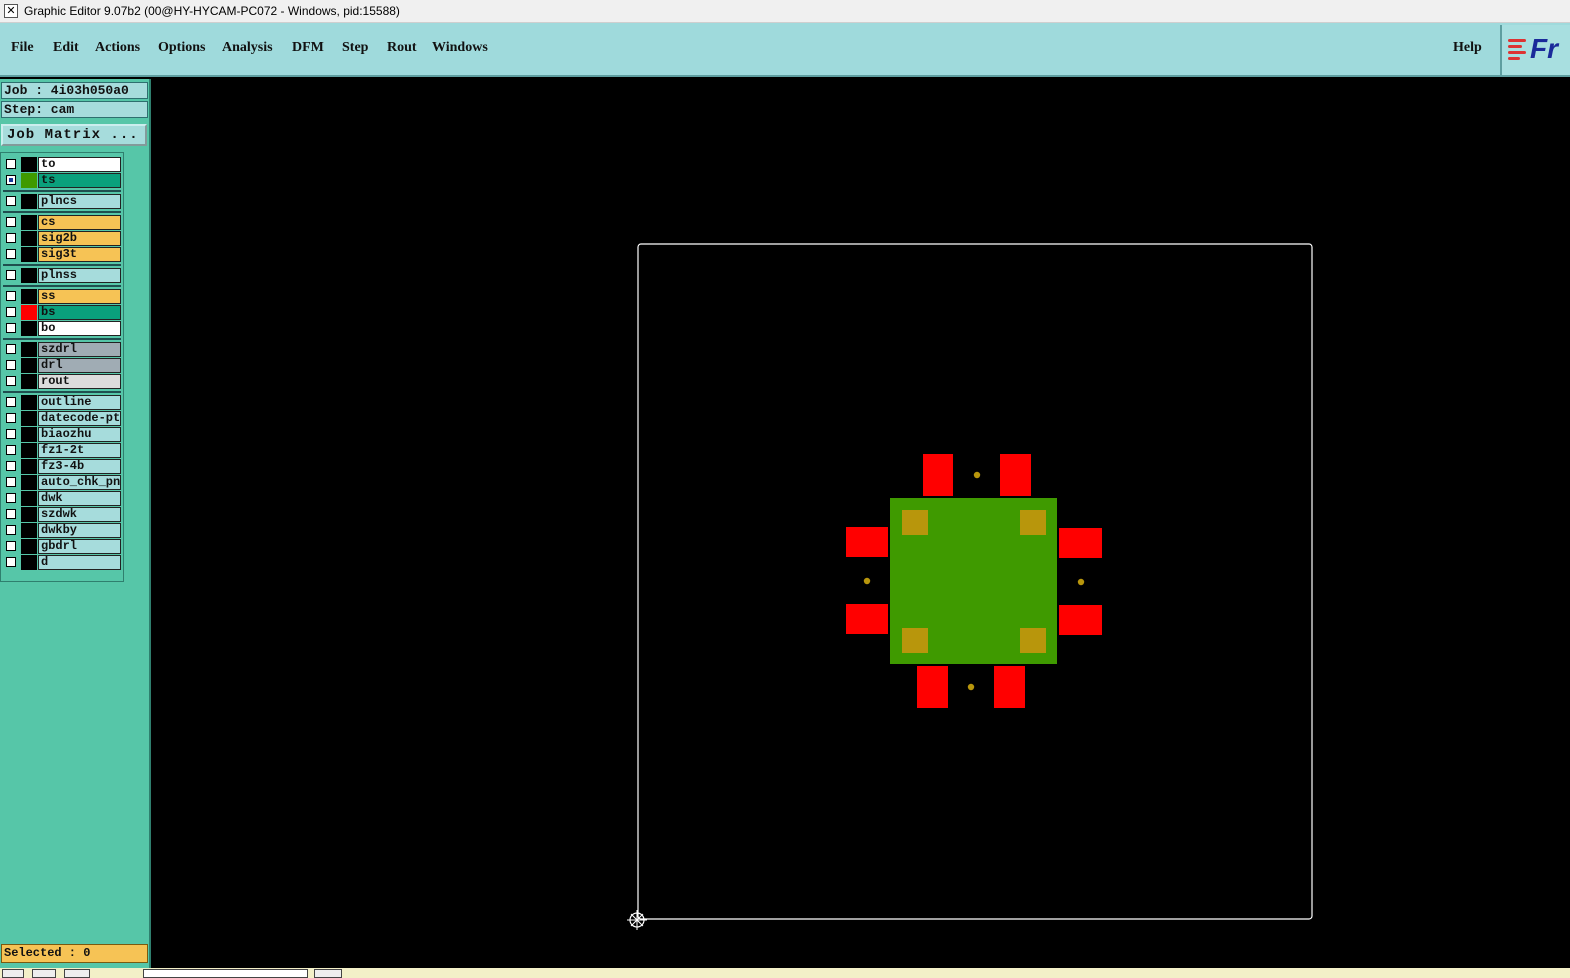  What do you see at coordinates (79, 238) in the screenshot?
I see `layer-name: sig2b` at bounding box center [79, 238].